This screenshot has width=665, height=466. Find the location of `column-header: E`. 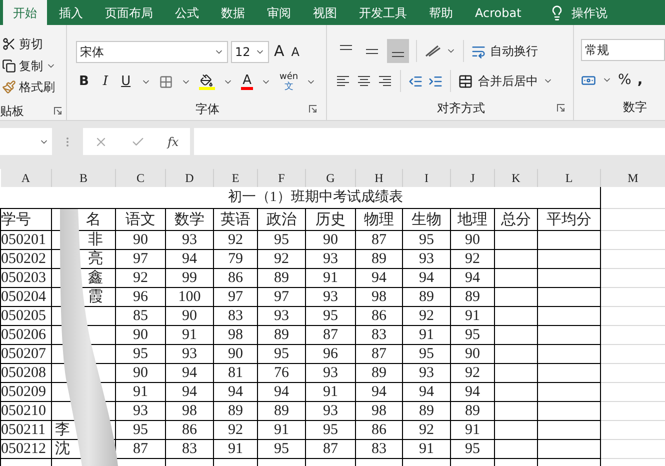

column-header: E is located at coordinates (236, 178).